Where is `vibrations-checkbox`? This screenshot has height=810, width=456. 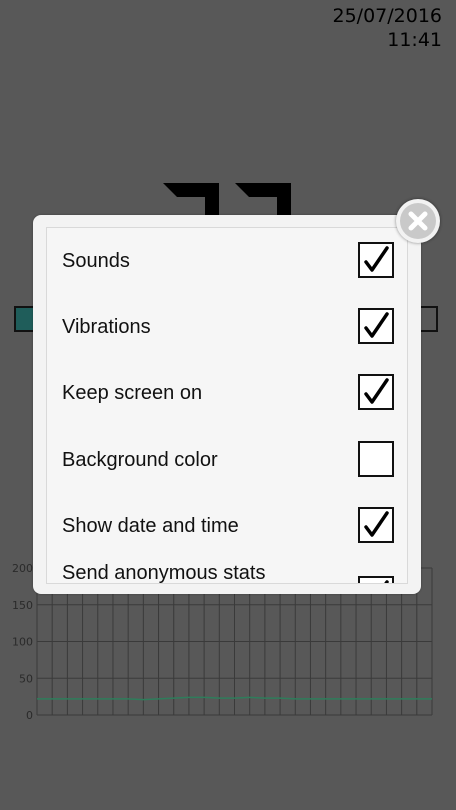
vibrations-checkbox is located at coordinates (376, 326).